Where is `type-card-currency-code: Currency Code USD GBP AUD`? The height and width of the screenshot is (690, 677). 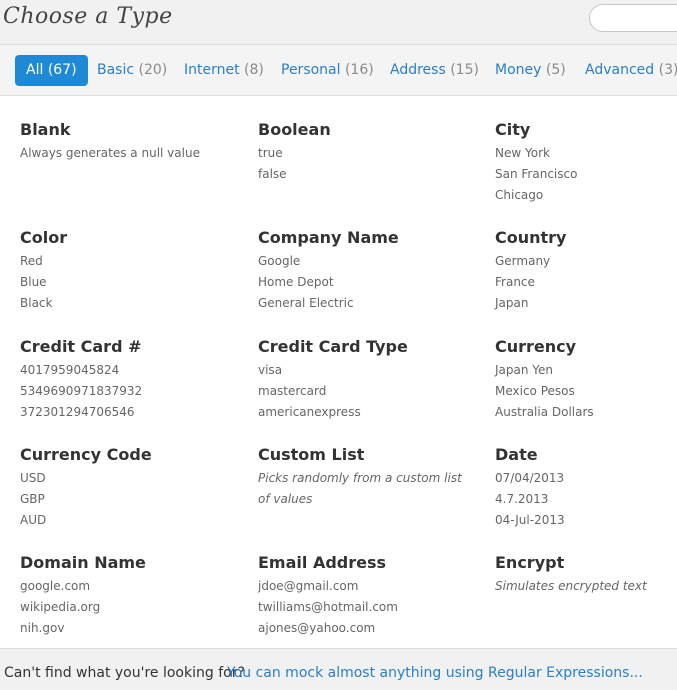
type-card-currency-code: Currency Code USD GBP AUD is located at coordinates (132, 488).